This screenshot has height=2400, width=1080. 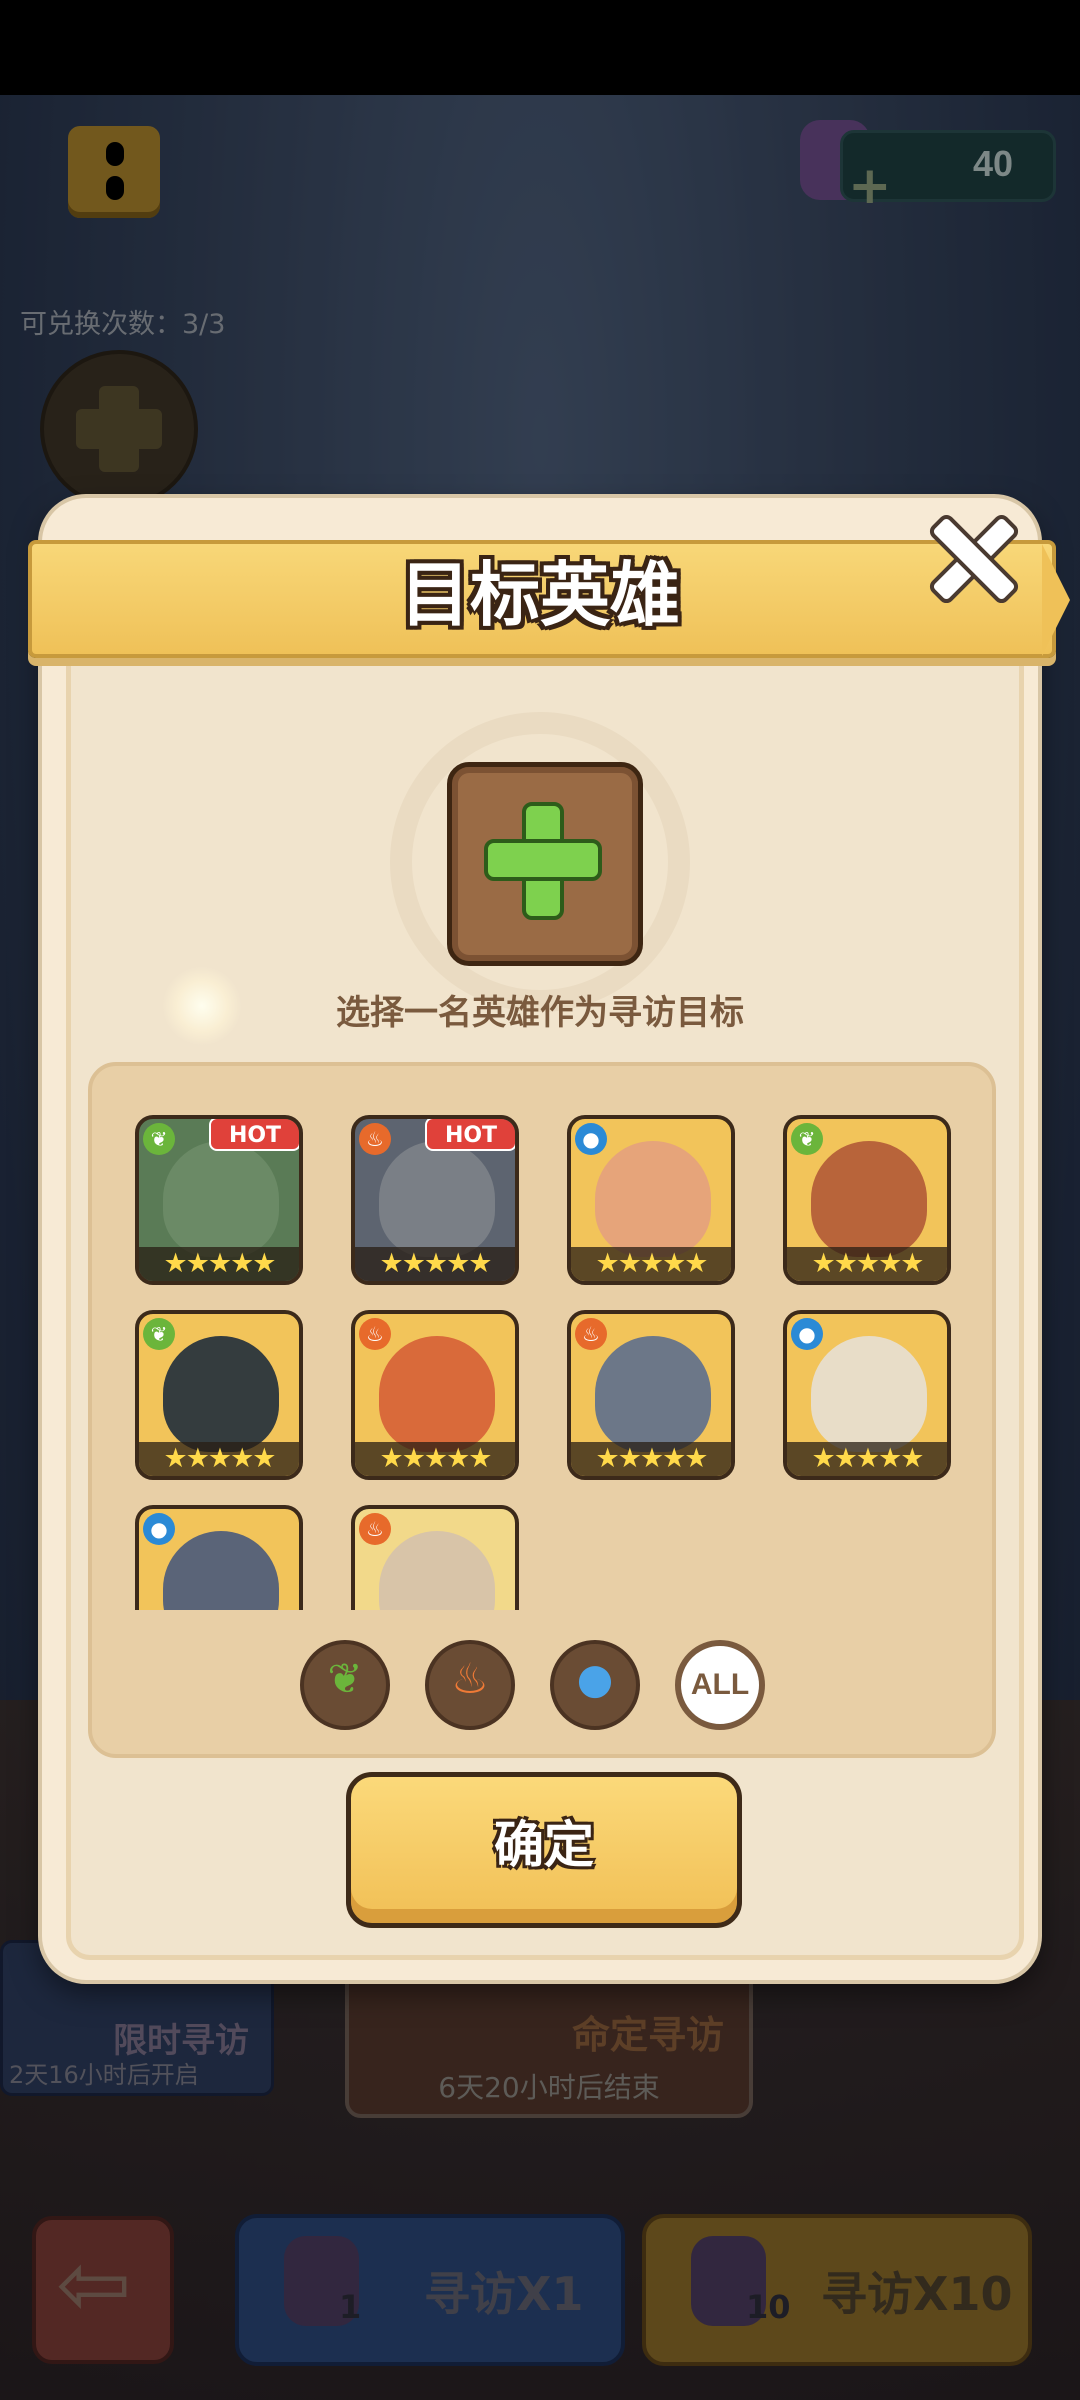 What do you see at coordinates (345, 1678) in the screenshot?
I see `leaf-icon: ❦` at bounding box center [345, 1678].